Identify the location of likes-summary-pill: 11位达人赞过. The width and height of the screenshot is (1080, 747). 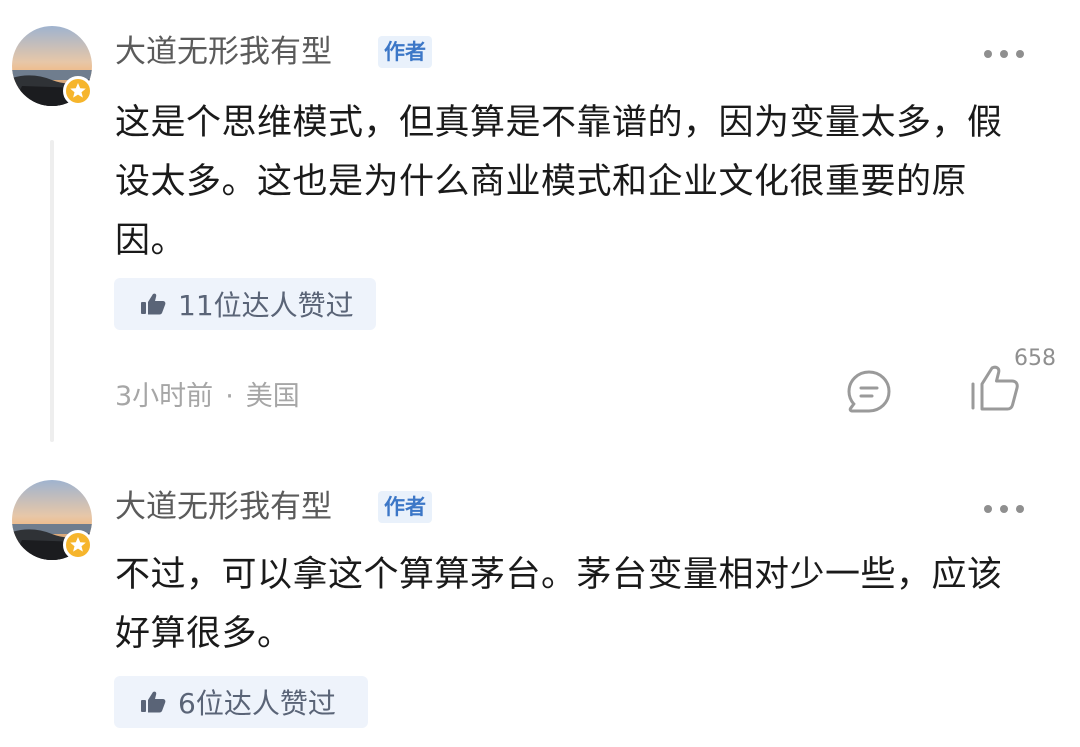
(245, 304).